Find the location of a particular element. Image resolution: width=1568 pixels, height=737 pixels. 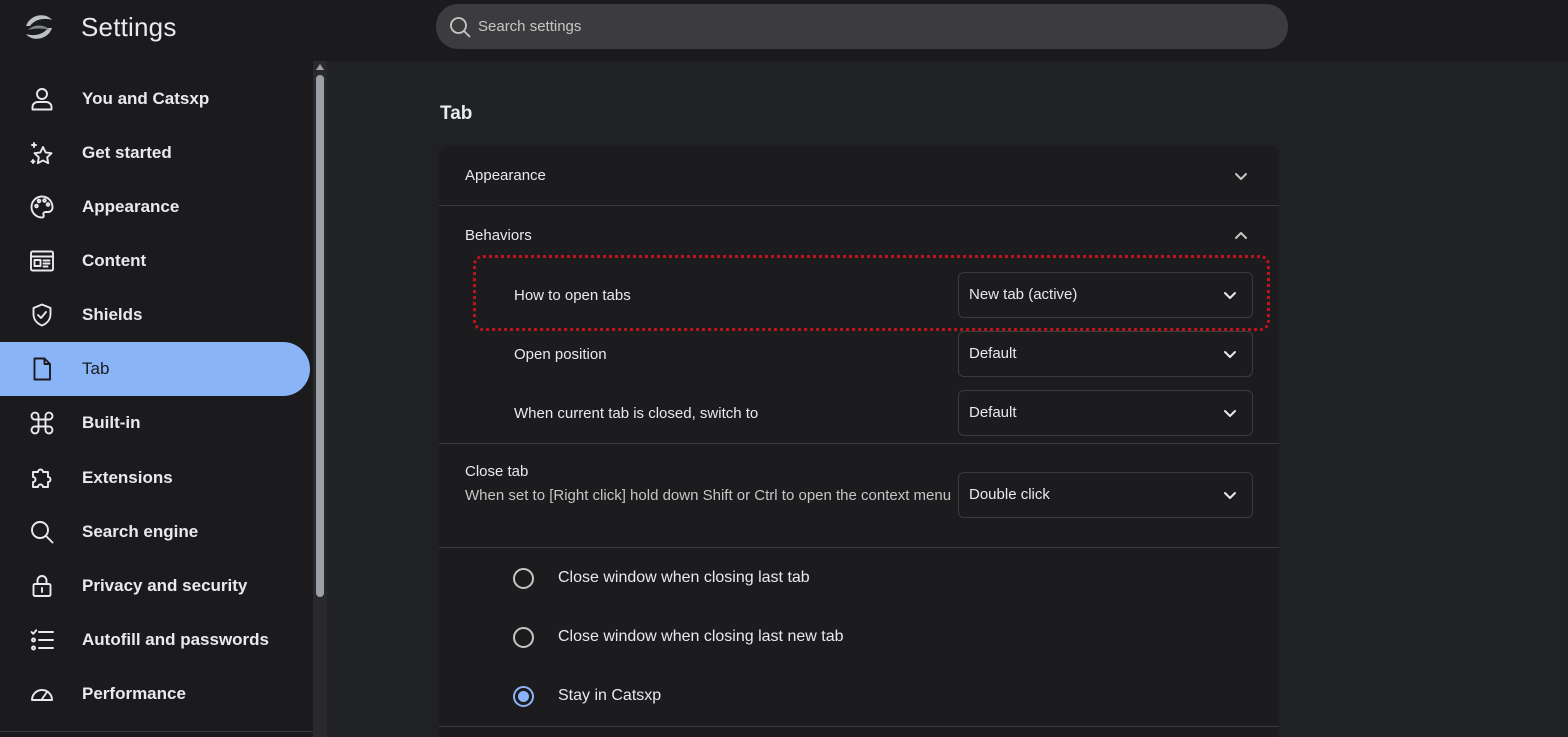

command-key-icon is located at coordinates (42, 423).